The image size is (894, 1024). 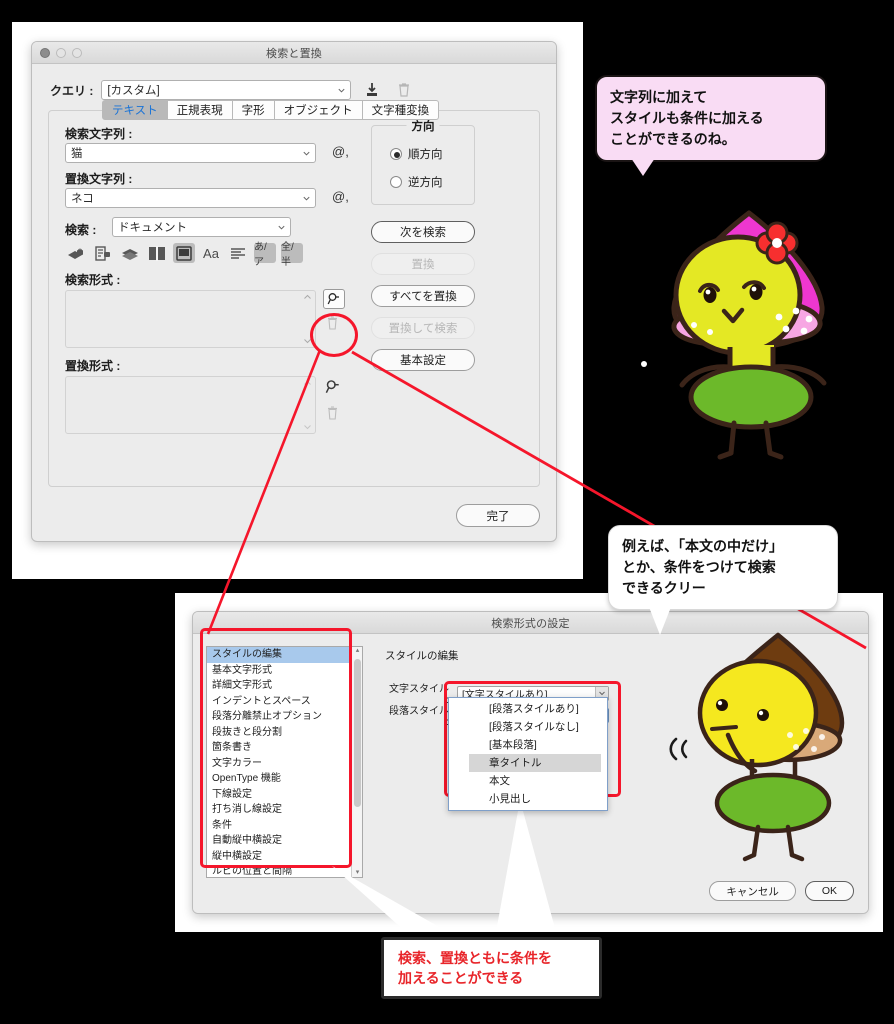 What do you see at coordinates (81, 230) in the screenshot?
I see `scope-label: 検索 :` at bounding box center [81, 230].